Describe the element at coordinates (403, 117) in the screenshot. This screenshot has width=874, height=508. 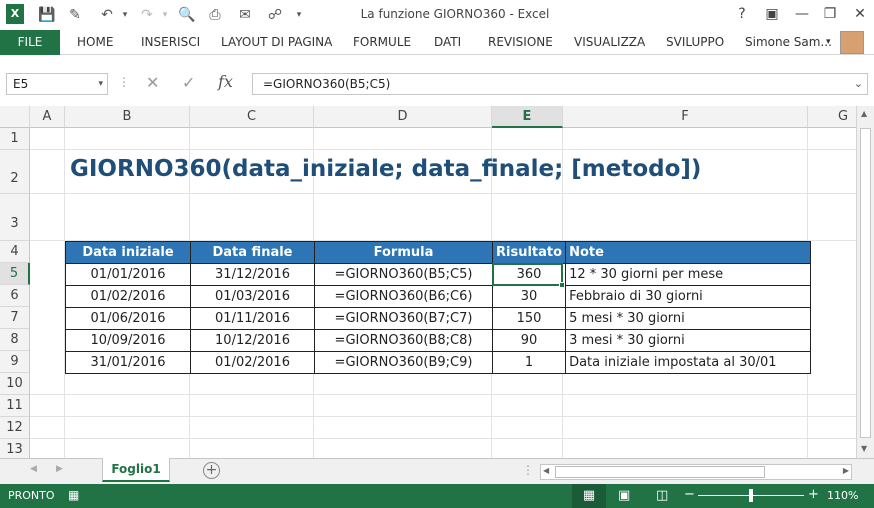
I see `col-header-d: D` at that location.